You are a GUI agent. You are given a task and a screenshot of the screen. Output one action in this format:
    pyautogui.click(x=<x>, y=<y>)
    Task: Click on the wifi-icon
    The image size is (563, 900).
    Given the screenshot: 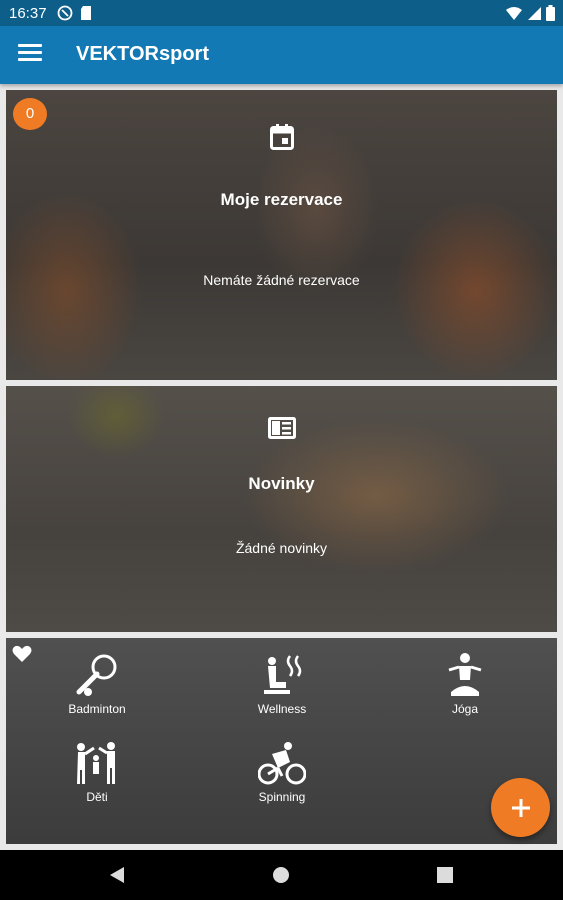 What is the action you would take?
    pyautogui.click(x=514, y=13)
    